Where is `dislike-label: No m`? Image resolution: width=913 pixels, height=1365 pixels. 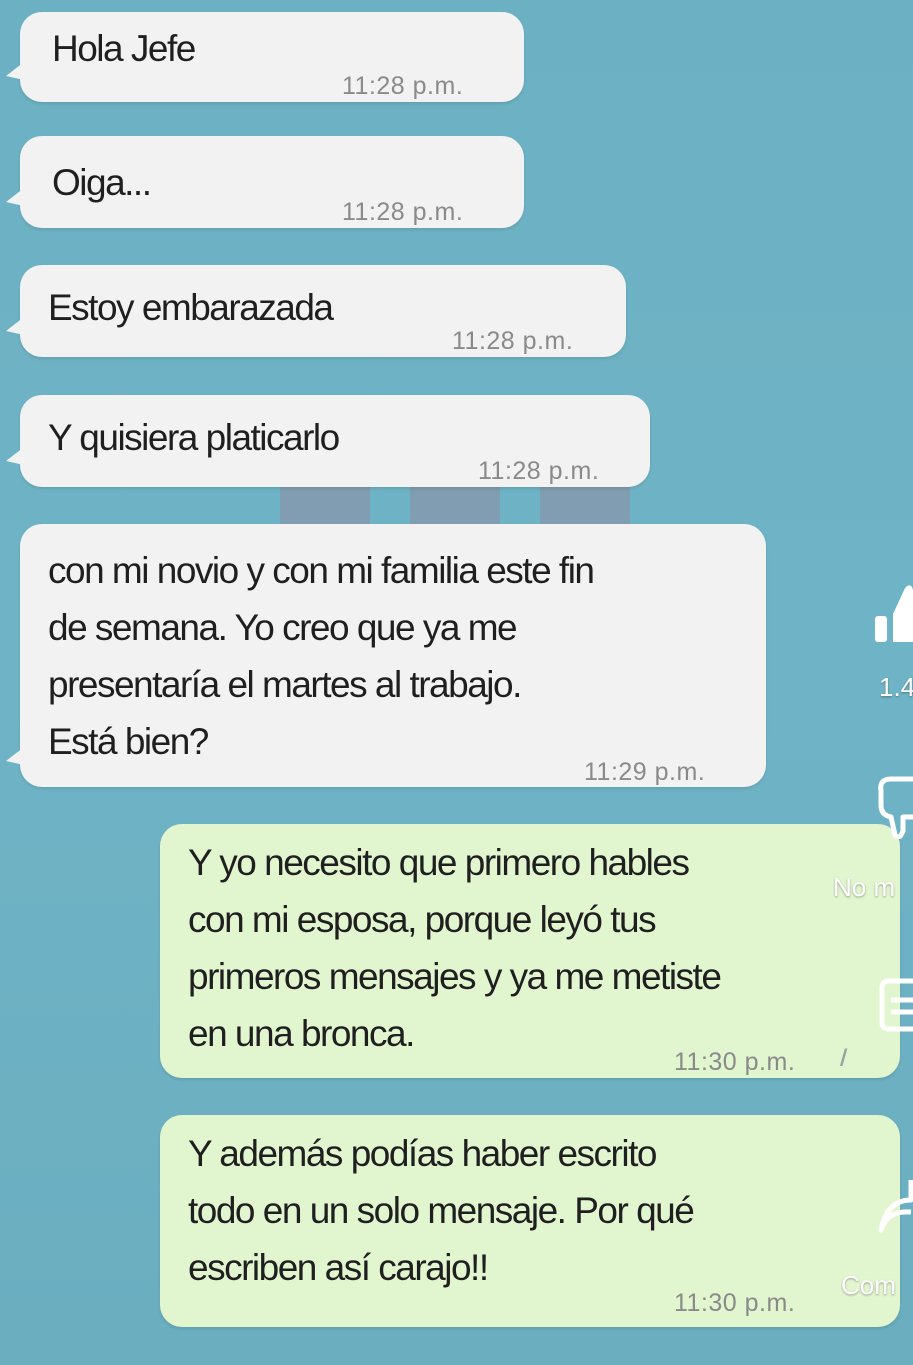 dislike-label: No m is located at coordinates (864, 887).